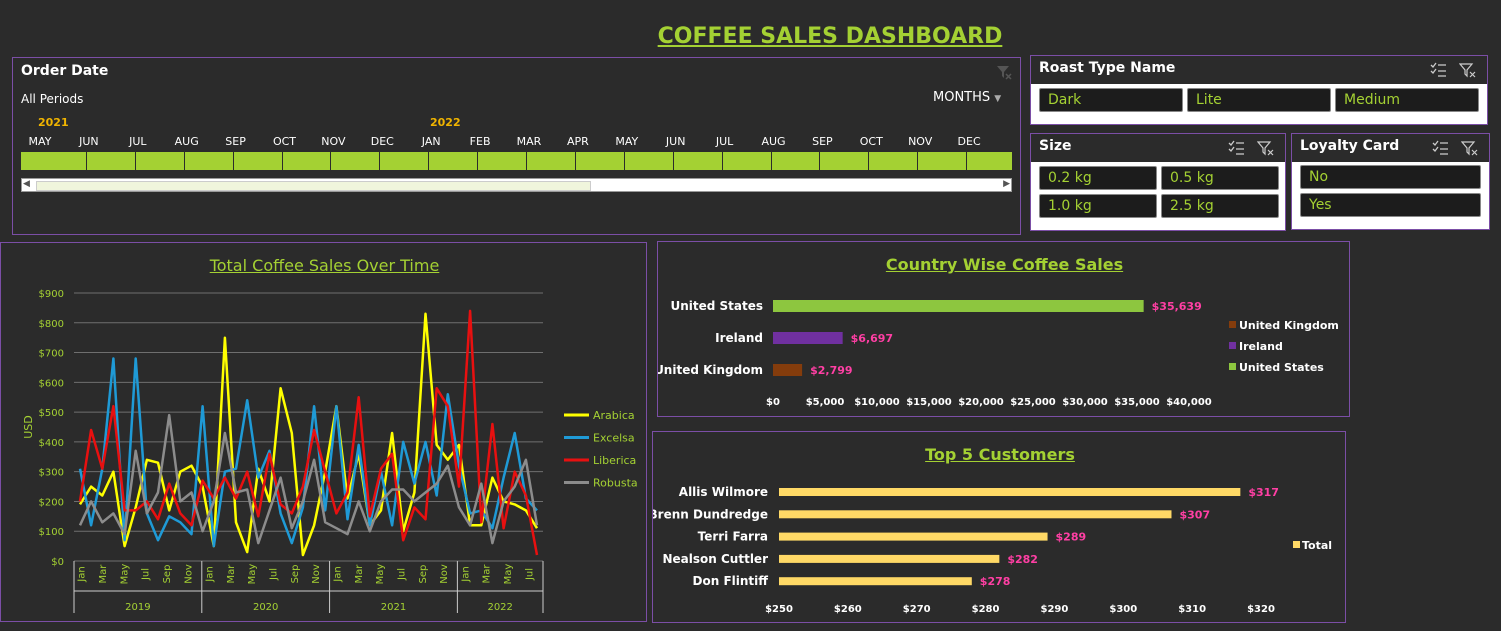  Describe the element at coordinates (1098, 206) in the screenshot. I see `slicer-item-1-0kg: 1.0 kg` at that location.